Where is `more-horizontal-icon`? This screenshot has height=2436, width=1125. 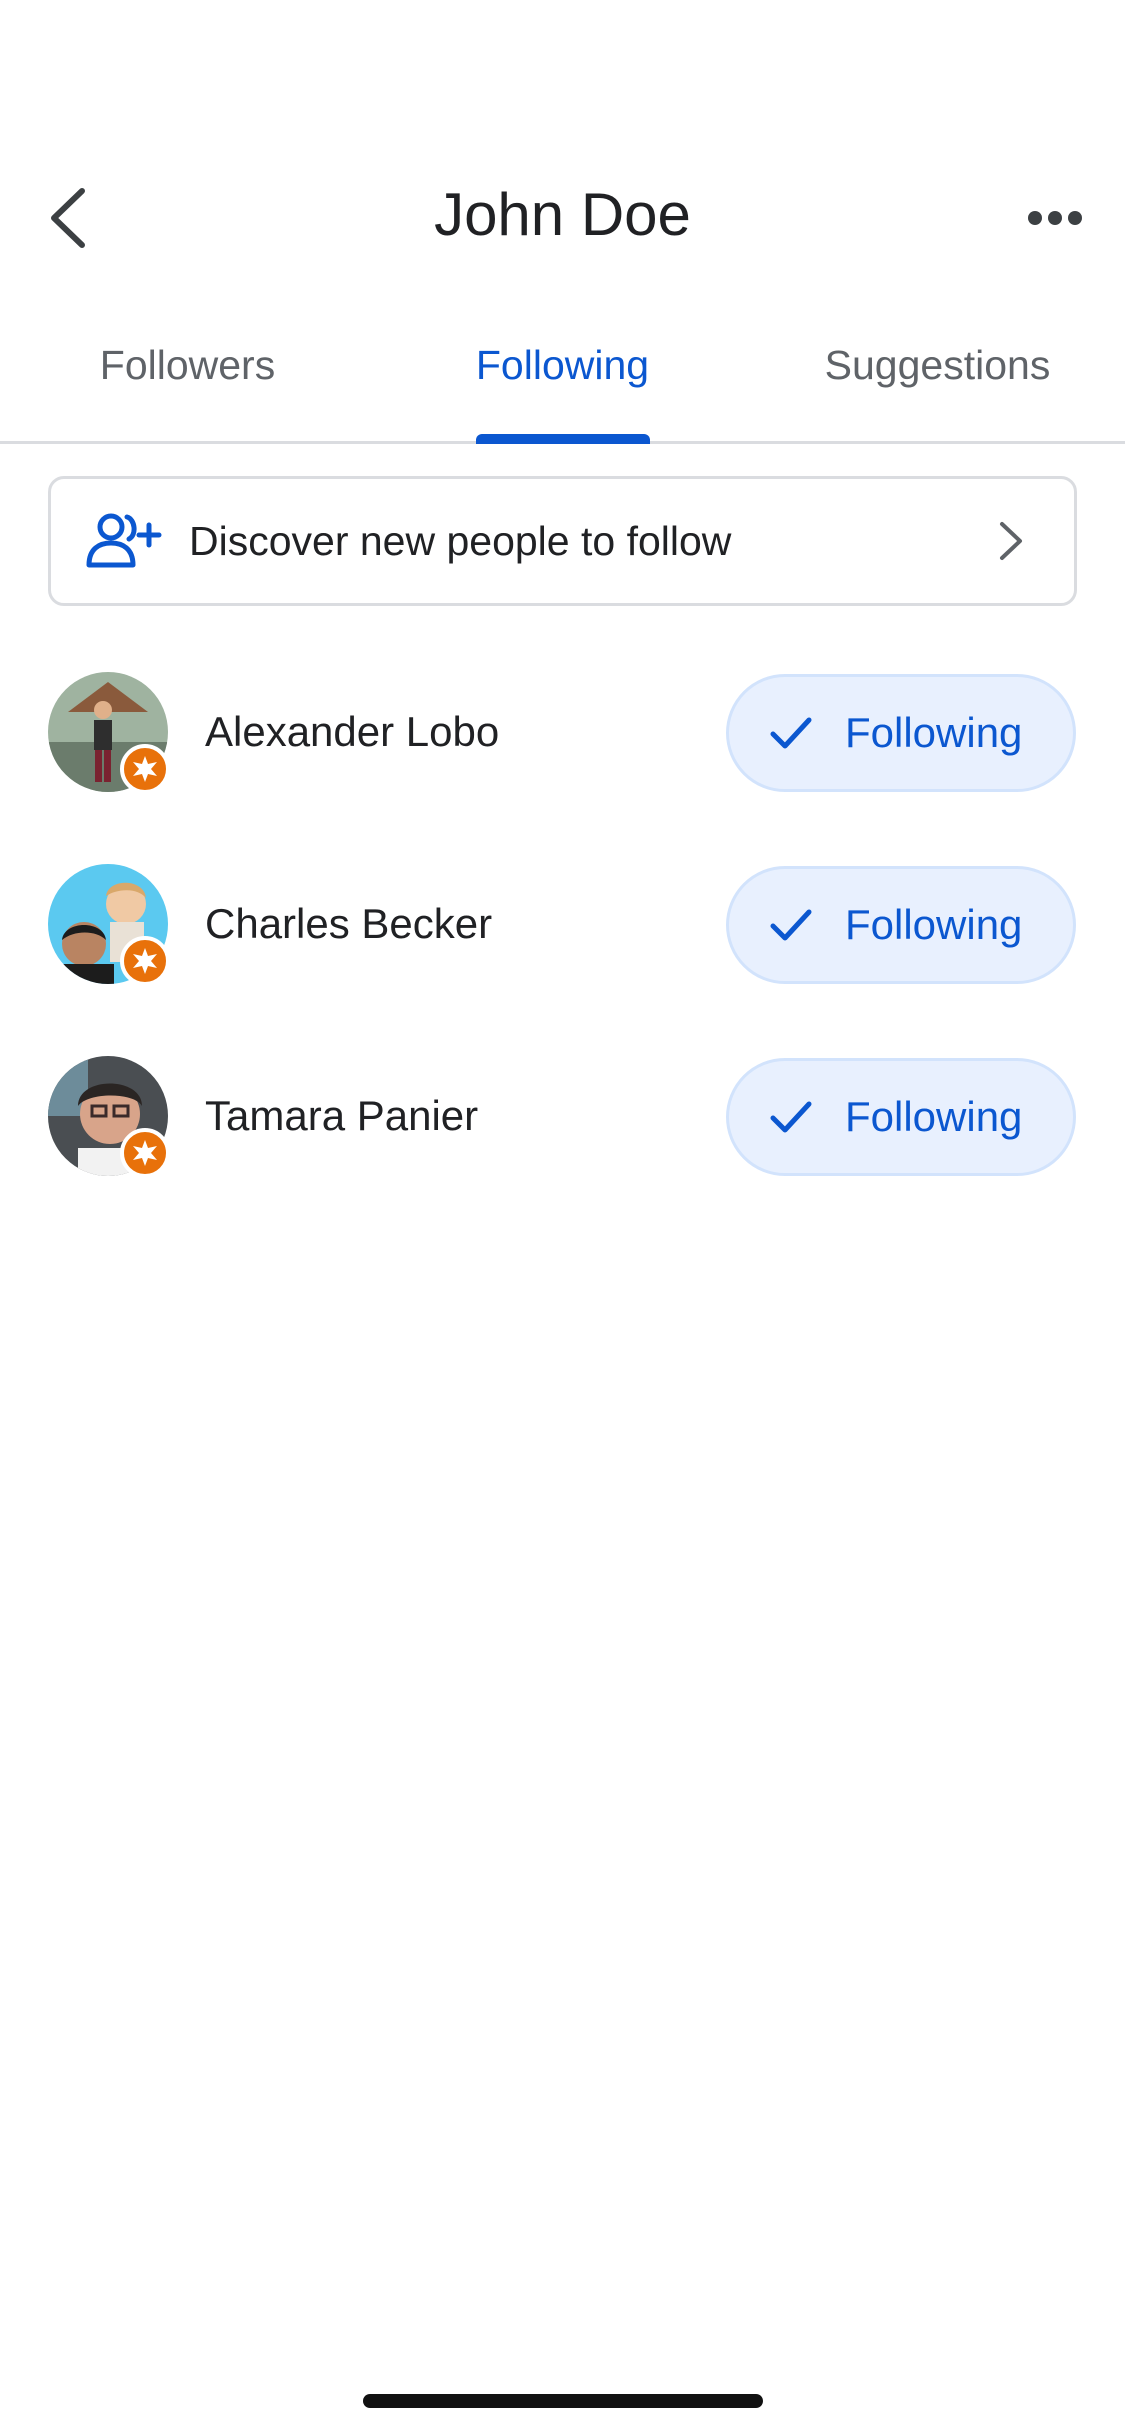 more-horizontal-icon is located at coordinates (1055, 218).